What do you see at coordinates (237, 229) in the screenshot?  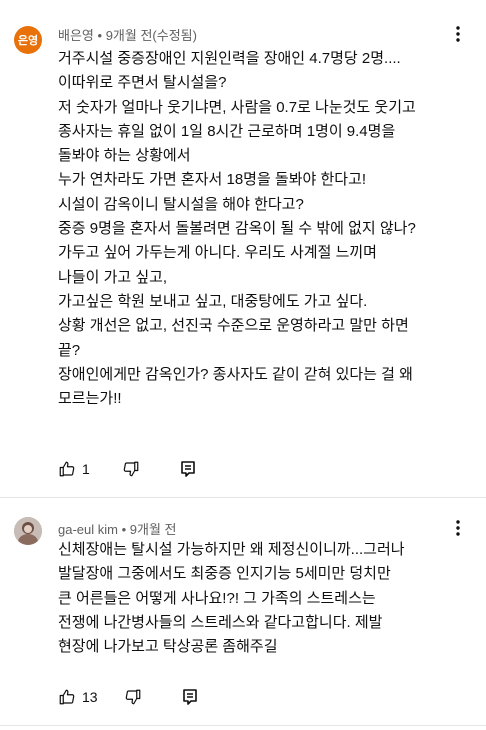 I see `comment-line: 중증 9명을 혼자서 돌볼려면 감옥이 될 수 밖에 없지 않나?` at bounding box center [237, 229].